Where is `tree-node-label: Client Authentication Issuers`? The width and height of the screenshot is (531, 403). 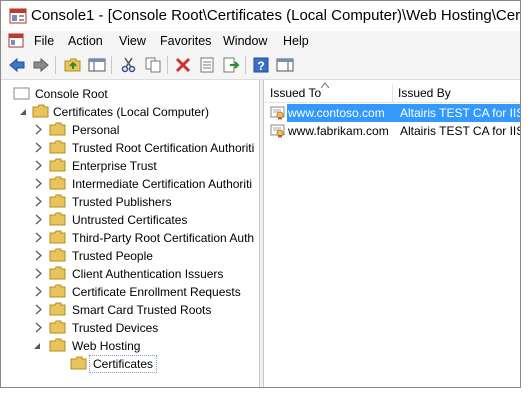
tree-node-label: Client Authentication Issuers is located at coordinates (148, 274).